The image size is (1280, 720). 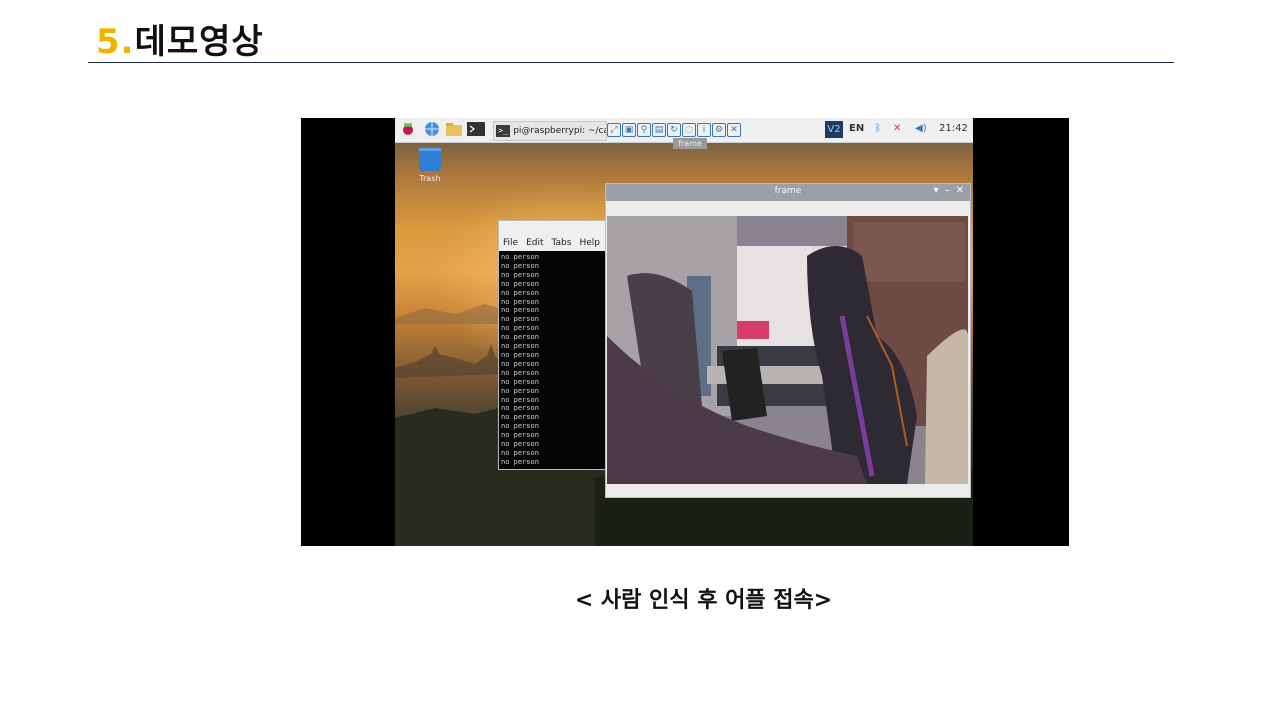 I want to click on menu-tabs: Tabs, so click(x=562, y=243).